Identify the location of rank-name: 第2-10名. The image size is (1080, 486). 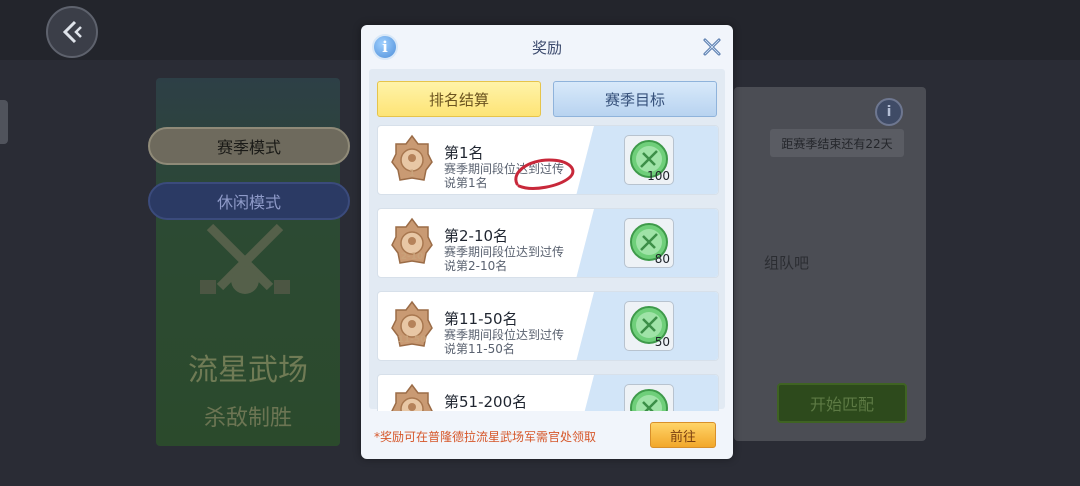
(476, 236).